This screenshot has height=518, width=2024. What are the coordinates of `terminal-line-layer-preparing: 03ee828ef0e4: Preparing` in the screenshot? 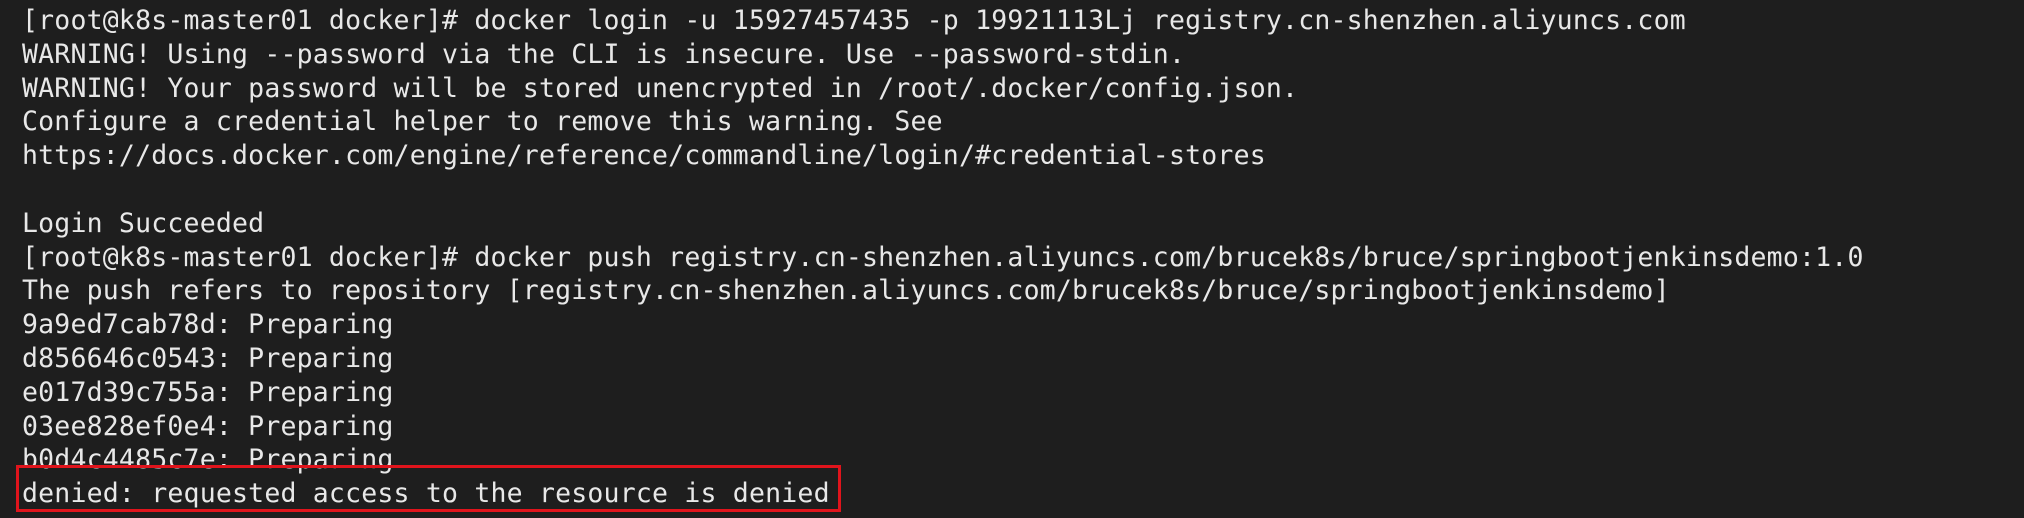 It's located at (208, 426).